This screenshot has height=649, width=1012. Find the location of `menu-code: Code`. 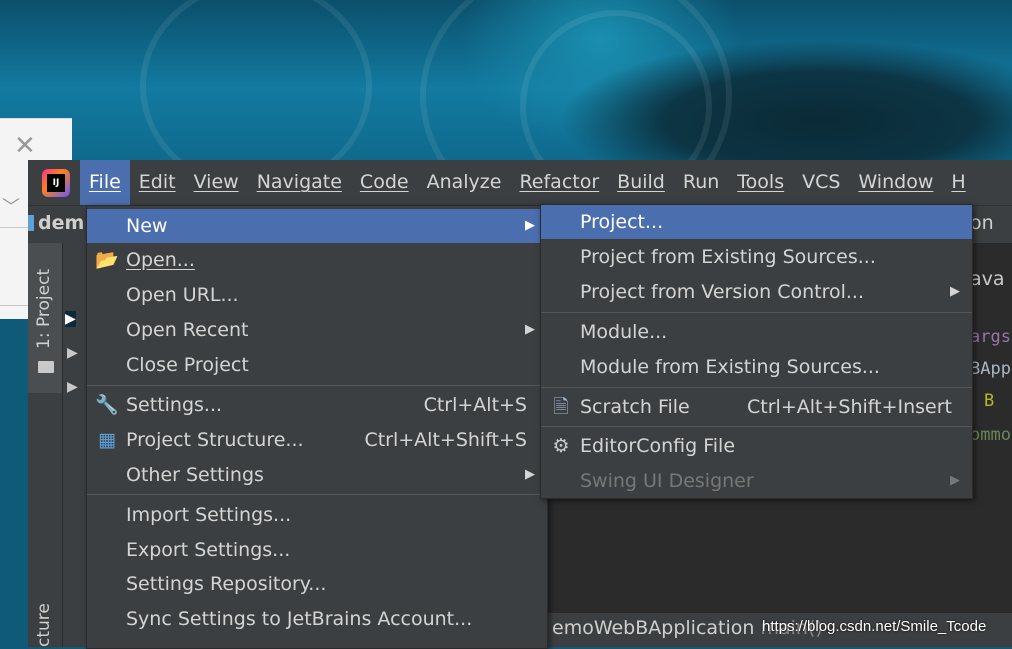

menu-code: Code is located at coordinates (384, 182).